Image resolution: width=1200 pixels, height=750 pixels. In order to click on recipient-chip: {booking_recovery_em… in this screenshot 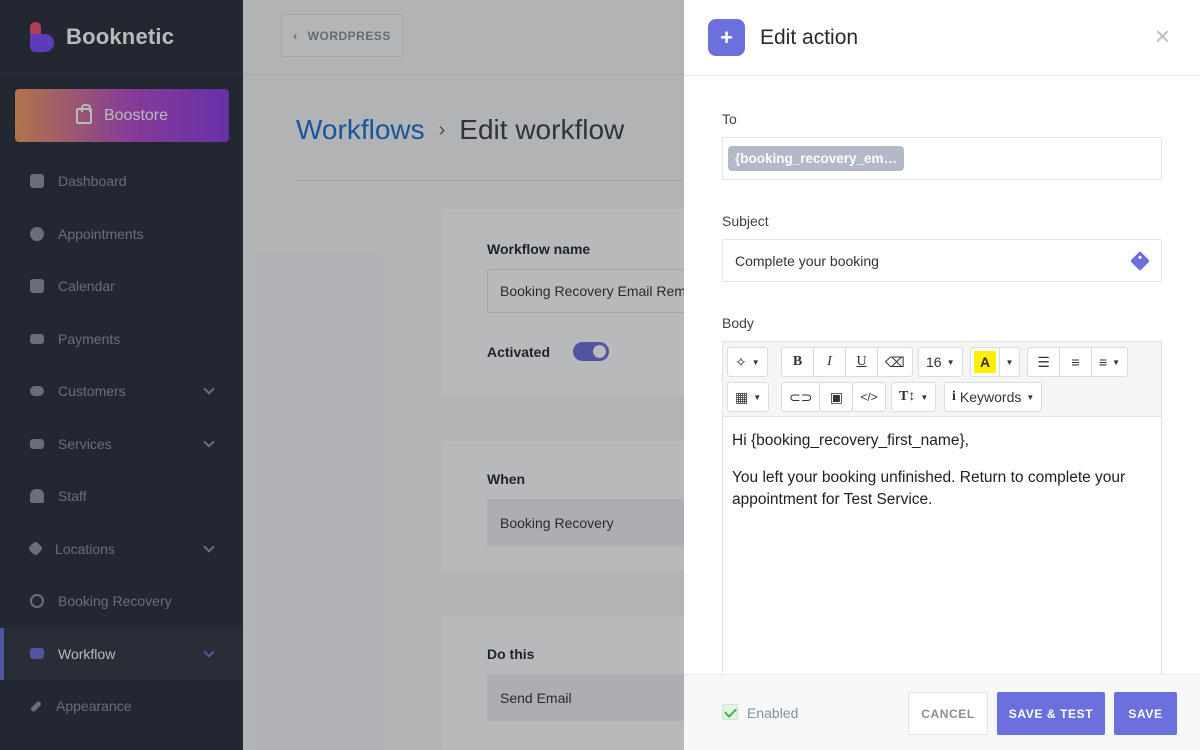, I will do `click(816, 158)`.